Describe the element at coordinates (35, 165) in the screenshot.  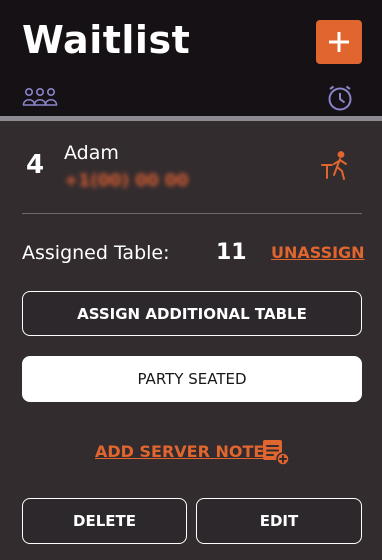
I see `party-size: 4` at that location.